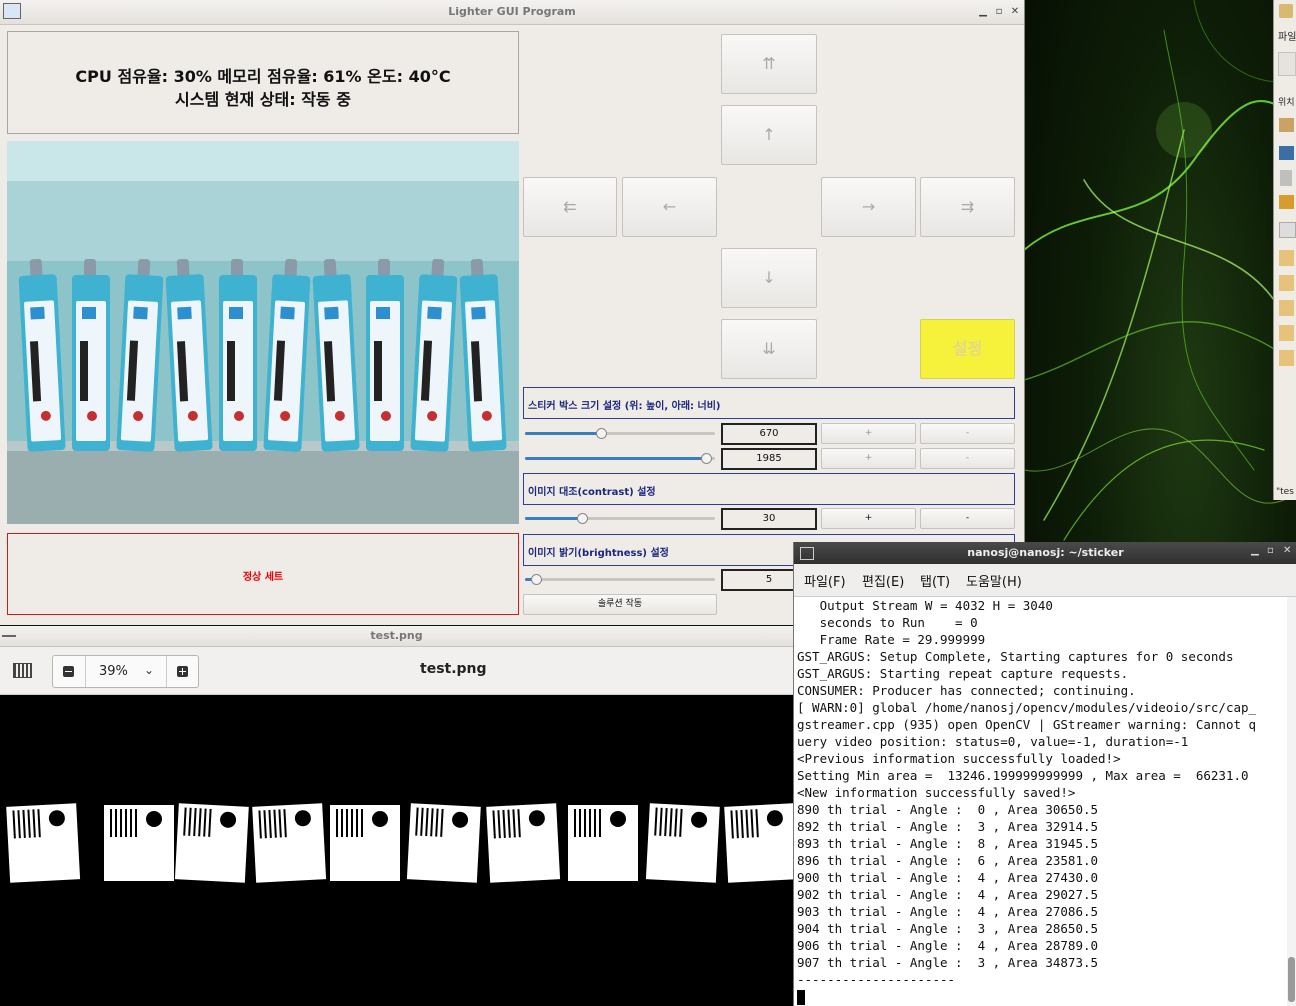 The height and width of the screenshot is (1006, 1296). I want to click on scrollbar-thumb, so click(1291, 979).